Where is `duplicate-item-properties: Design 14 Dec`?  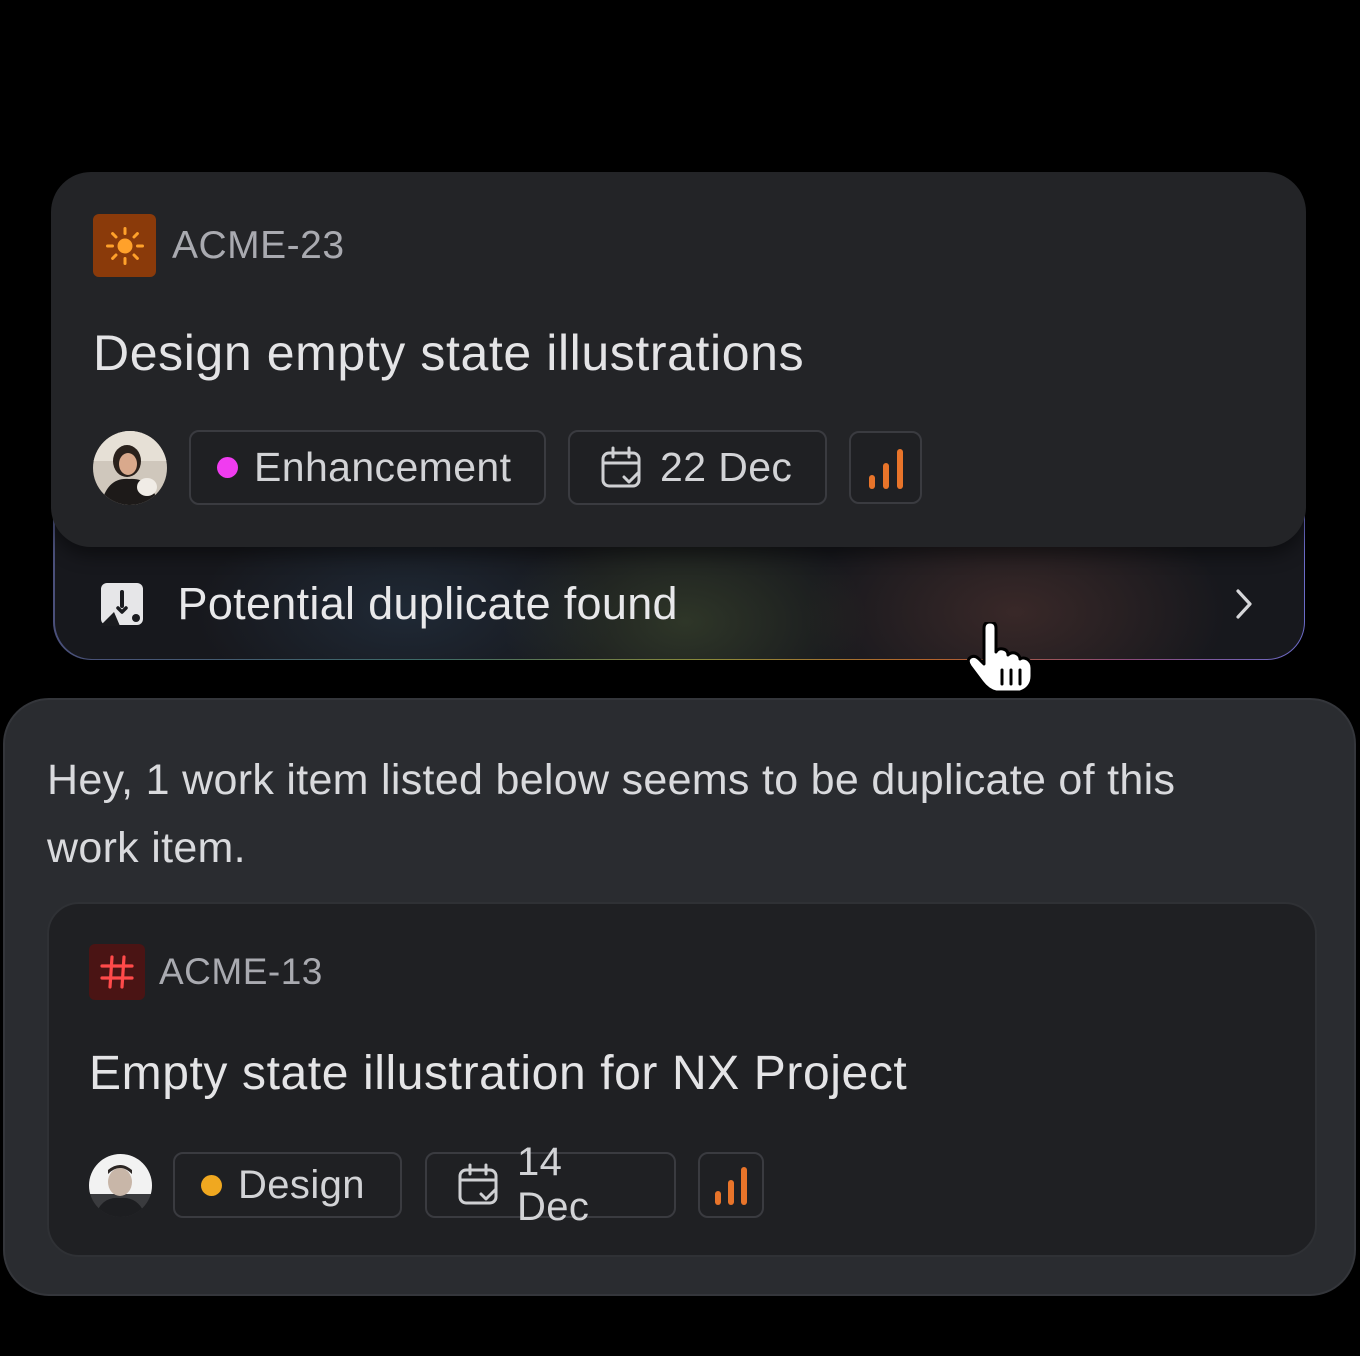
duplicate-item-properties: Design 14 Dec is located at coordinates (426, 1184).